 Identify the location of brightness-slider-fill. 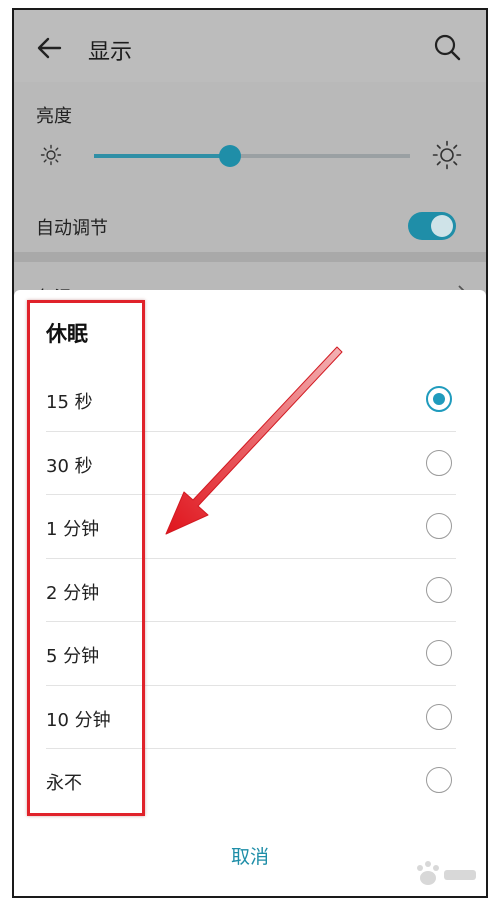
(162, 156).